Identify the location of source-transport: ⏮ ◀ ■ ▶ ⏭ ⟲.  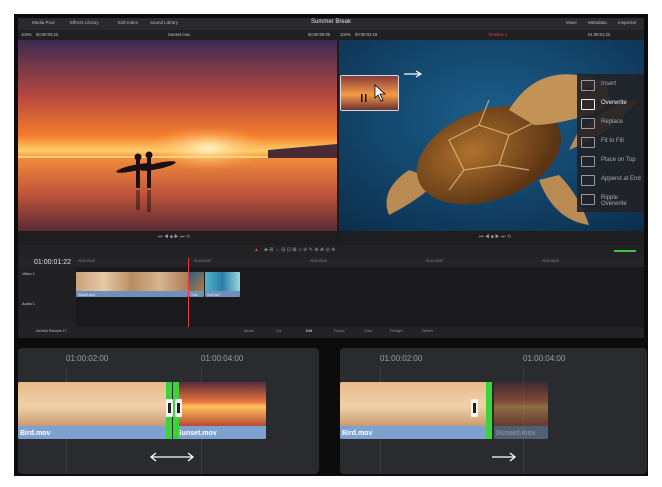
(177, 238).